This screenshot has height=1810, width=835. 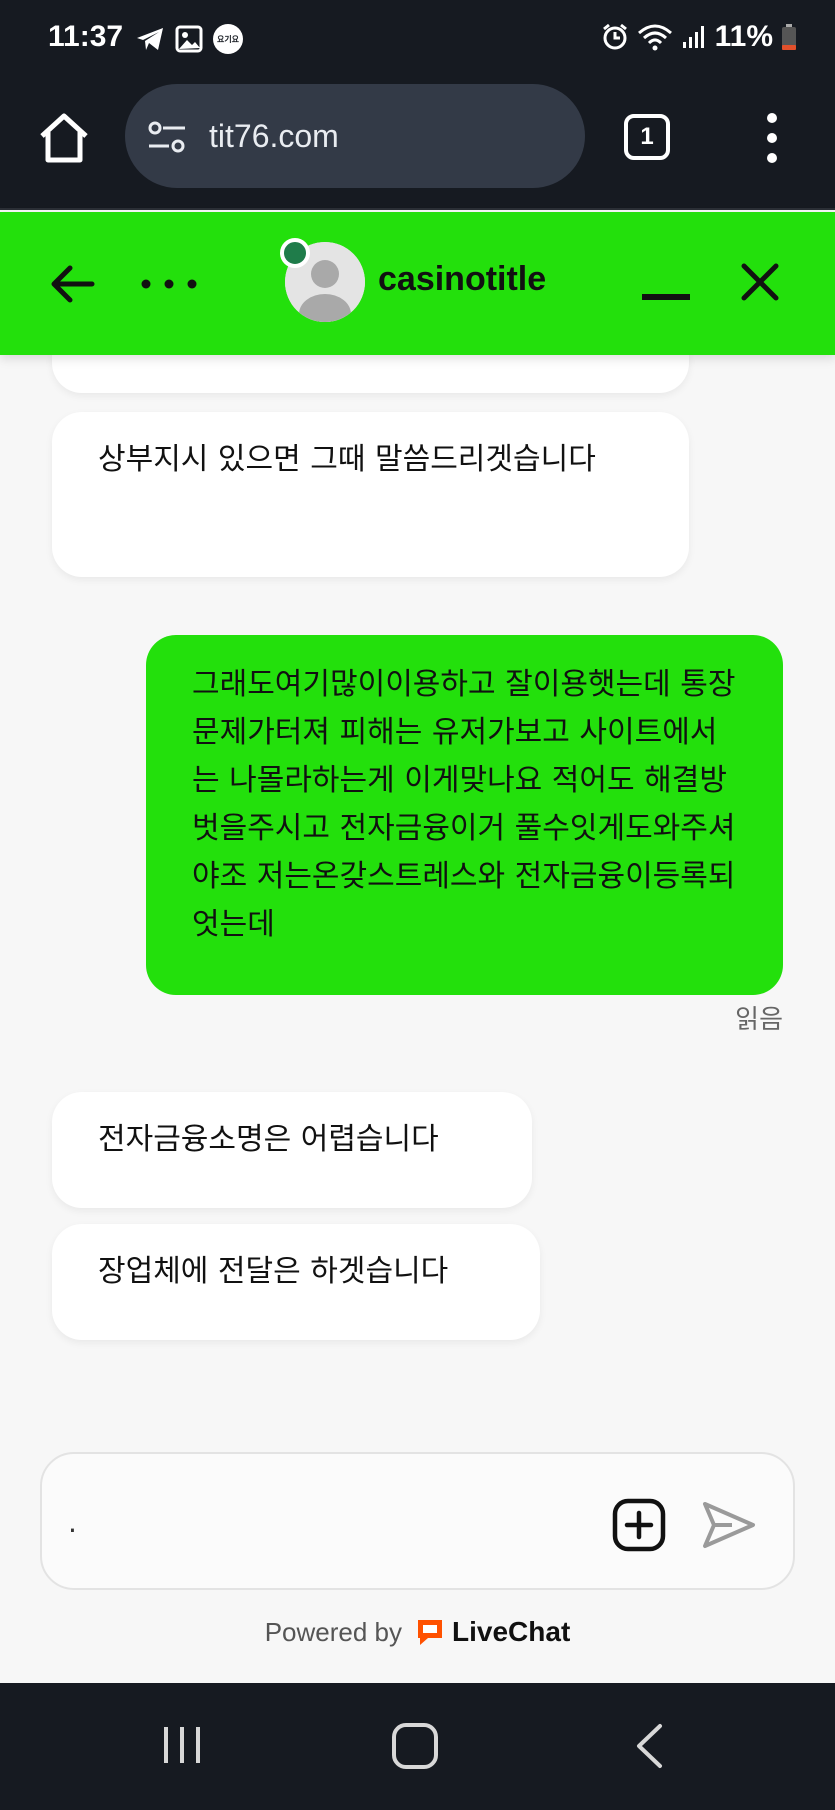 What do you see at coordinates (614, 36) in the screenshot?
I see `alarm-icon` at bounding box center [614, 36].